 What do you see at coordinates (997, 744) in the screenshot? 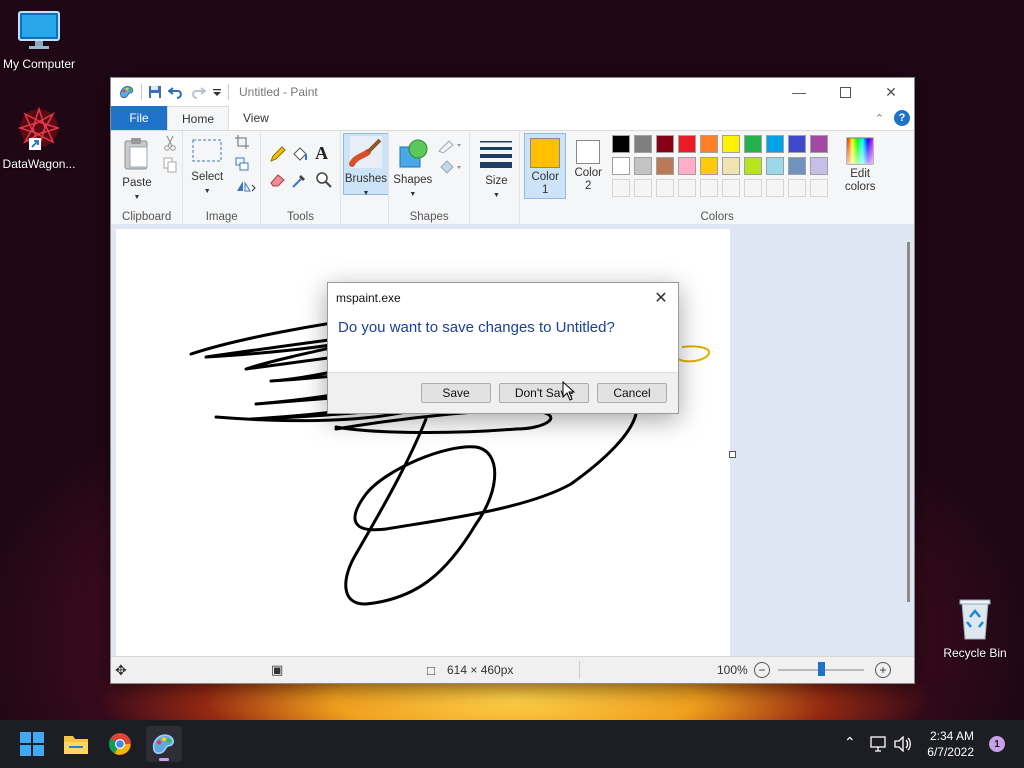
I see `notification-badge: 1` at bounding box center [997, 744].